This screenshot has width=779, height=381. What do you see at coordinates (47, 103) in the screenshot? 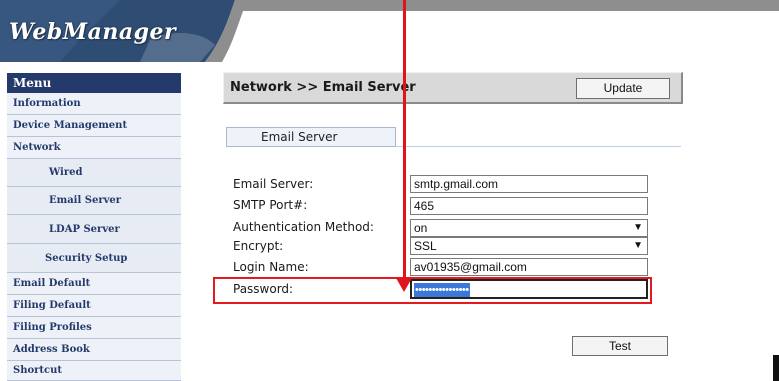
I see `sidebar-item-label: Information` at bounding box center [47, 103].